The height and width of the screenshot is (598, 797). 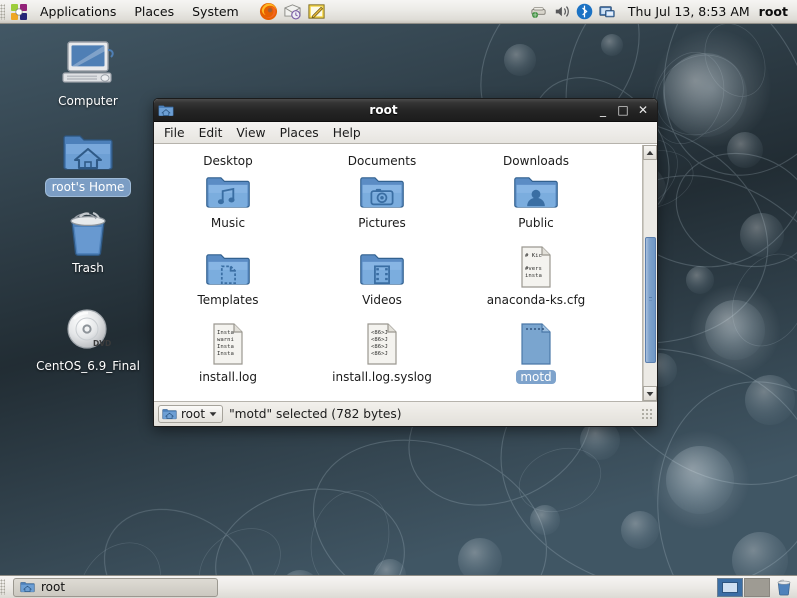 I want to click on svg-text: # Kic, so click(x=533, y=256).